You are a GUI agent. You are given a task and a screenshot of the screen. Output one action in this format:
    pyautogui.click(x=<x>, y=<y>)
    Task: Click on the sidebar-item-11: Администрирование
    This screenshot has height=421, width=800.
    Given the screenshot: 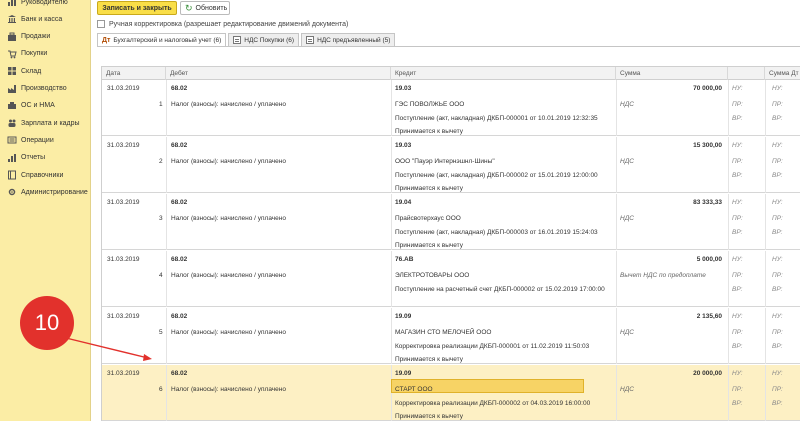 What is the action you would take?
    pyautogui.click(x=45, y=192)
    